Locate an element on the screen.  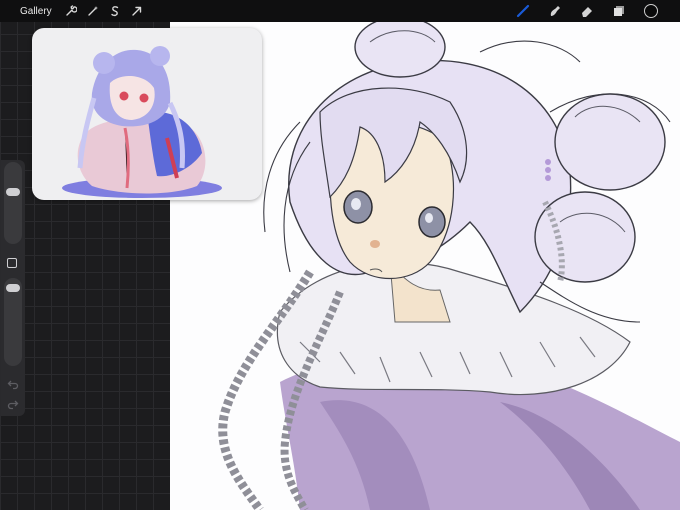
brush-size-slider is located at coordinates (13, 203).